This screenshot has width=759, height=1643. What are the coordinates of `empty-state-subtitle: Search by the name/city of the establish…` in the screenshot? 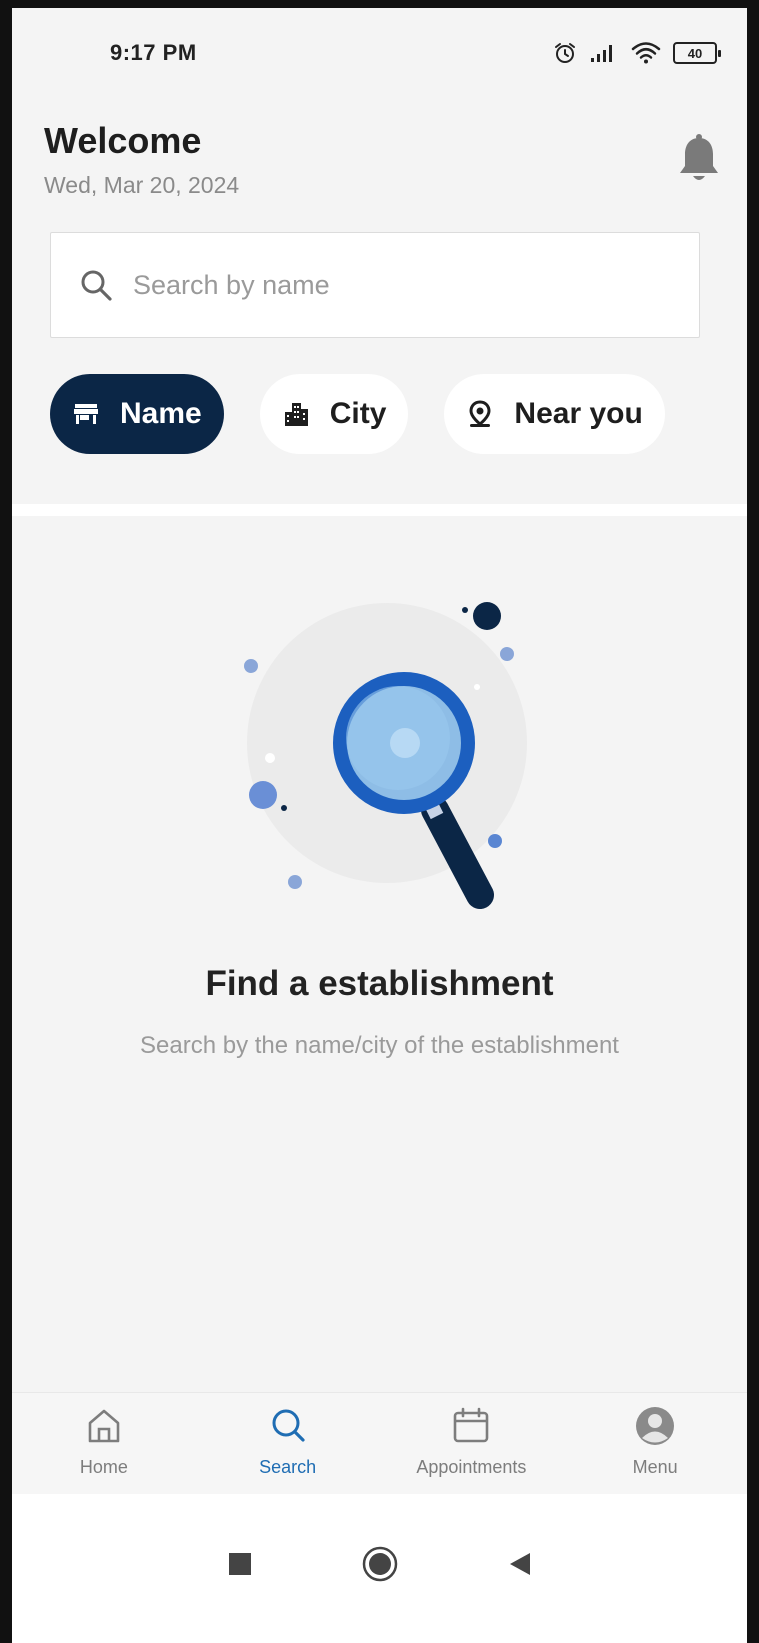 It's located at (379, 1045).